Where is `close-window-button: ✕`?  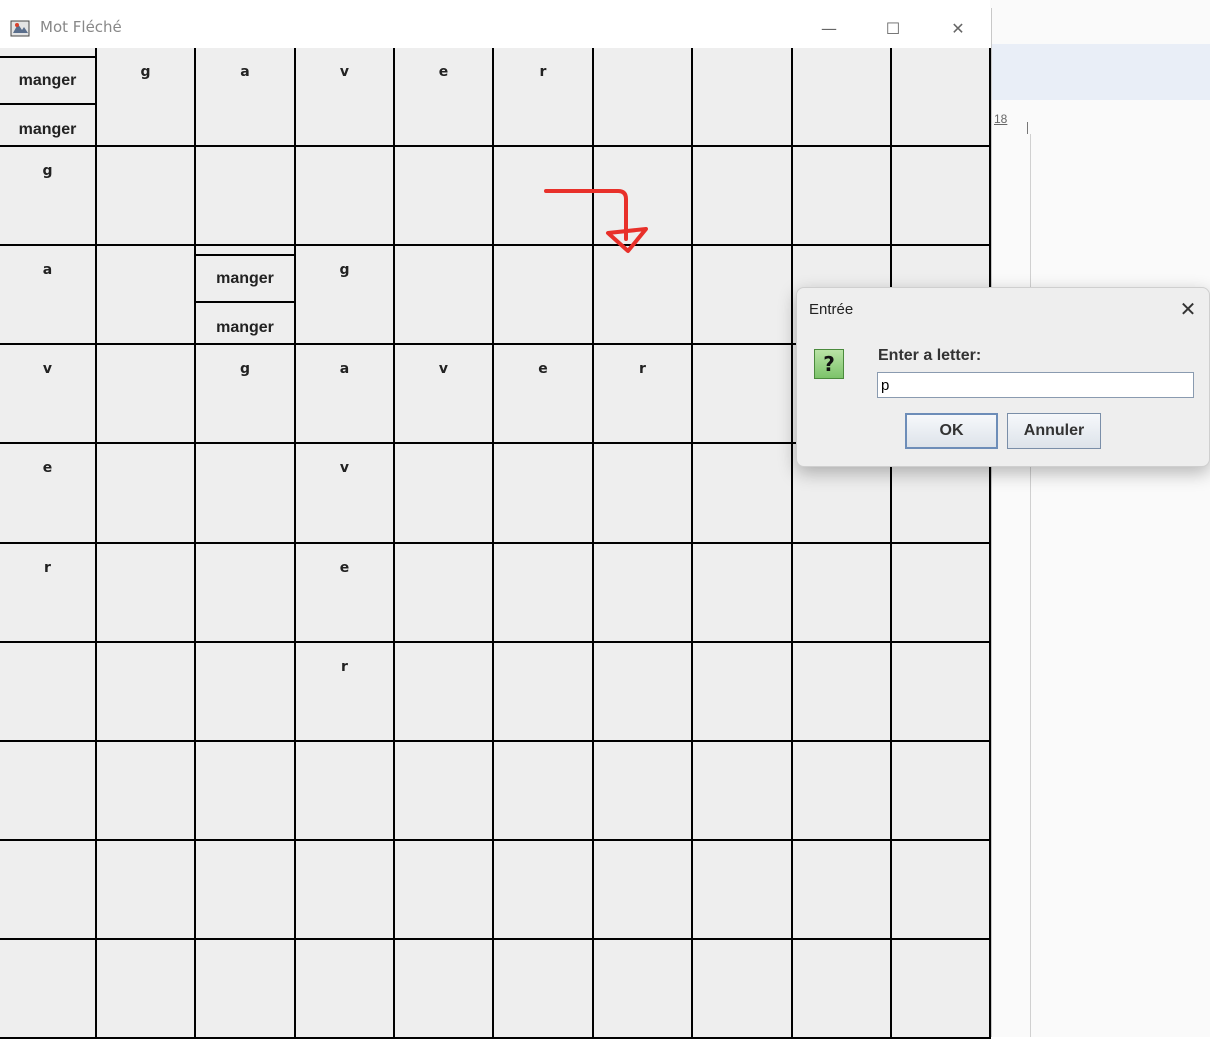 close-window-button: ✕ is located at coordinates (958, 28).